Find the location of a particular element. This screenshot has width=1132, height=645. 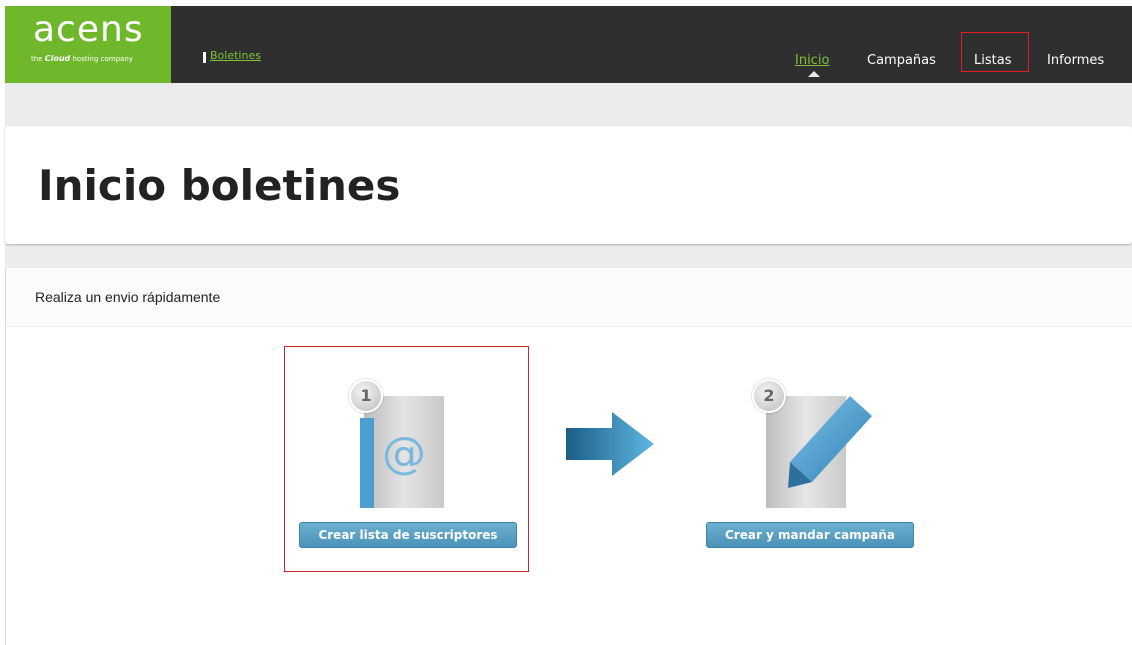

arrow-right-icon is located at coordinates (610, 444).